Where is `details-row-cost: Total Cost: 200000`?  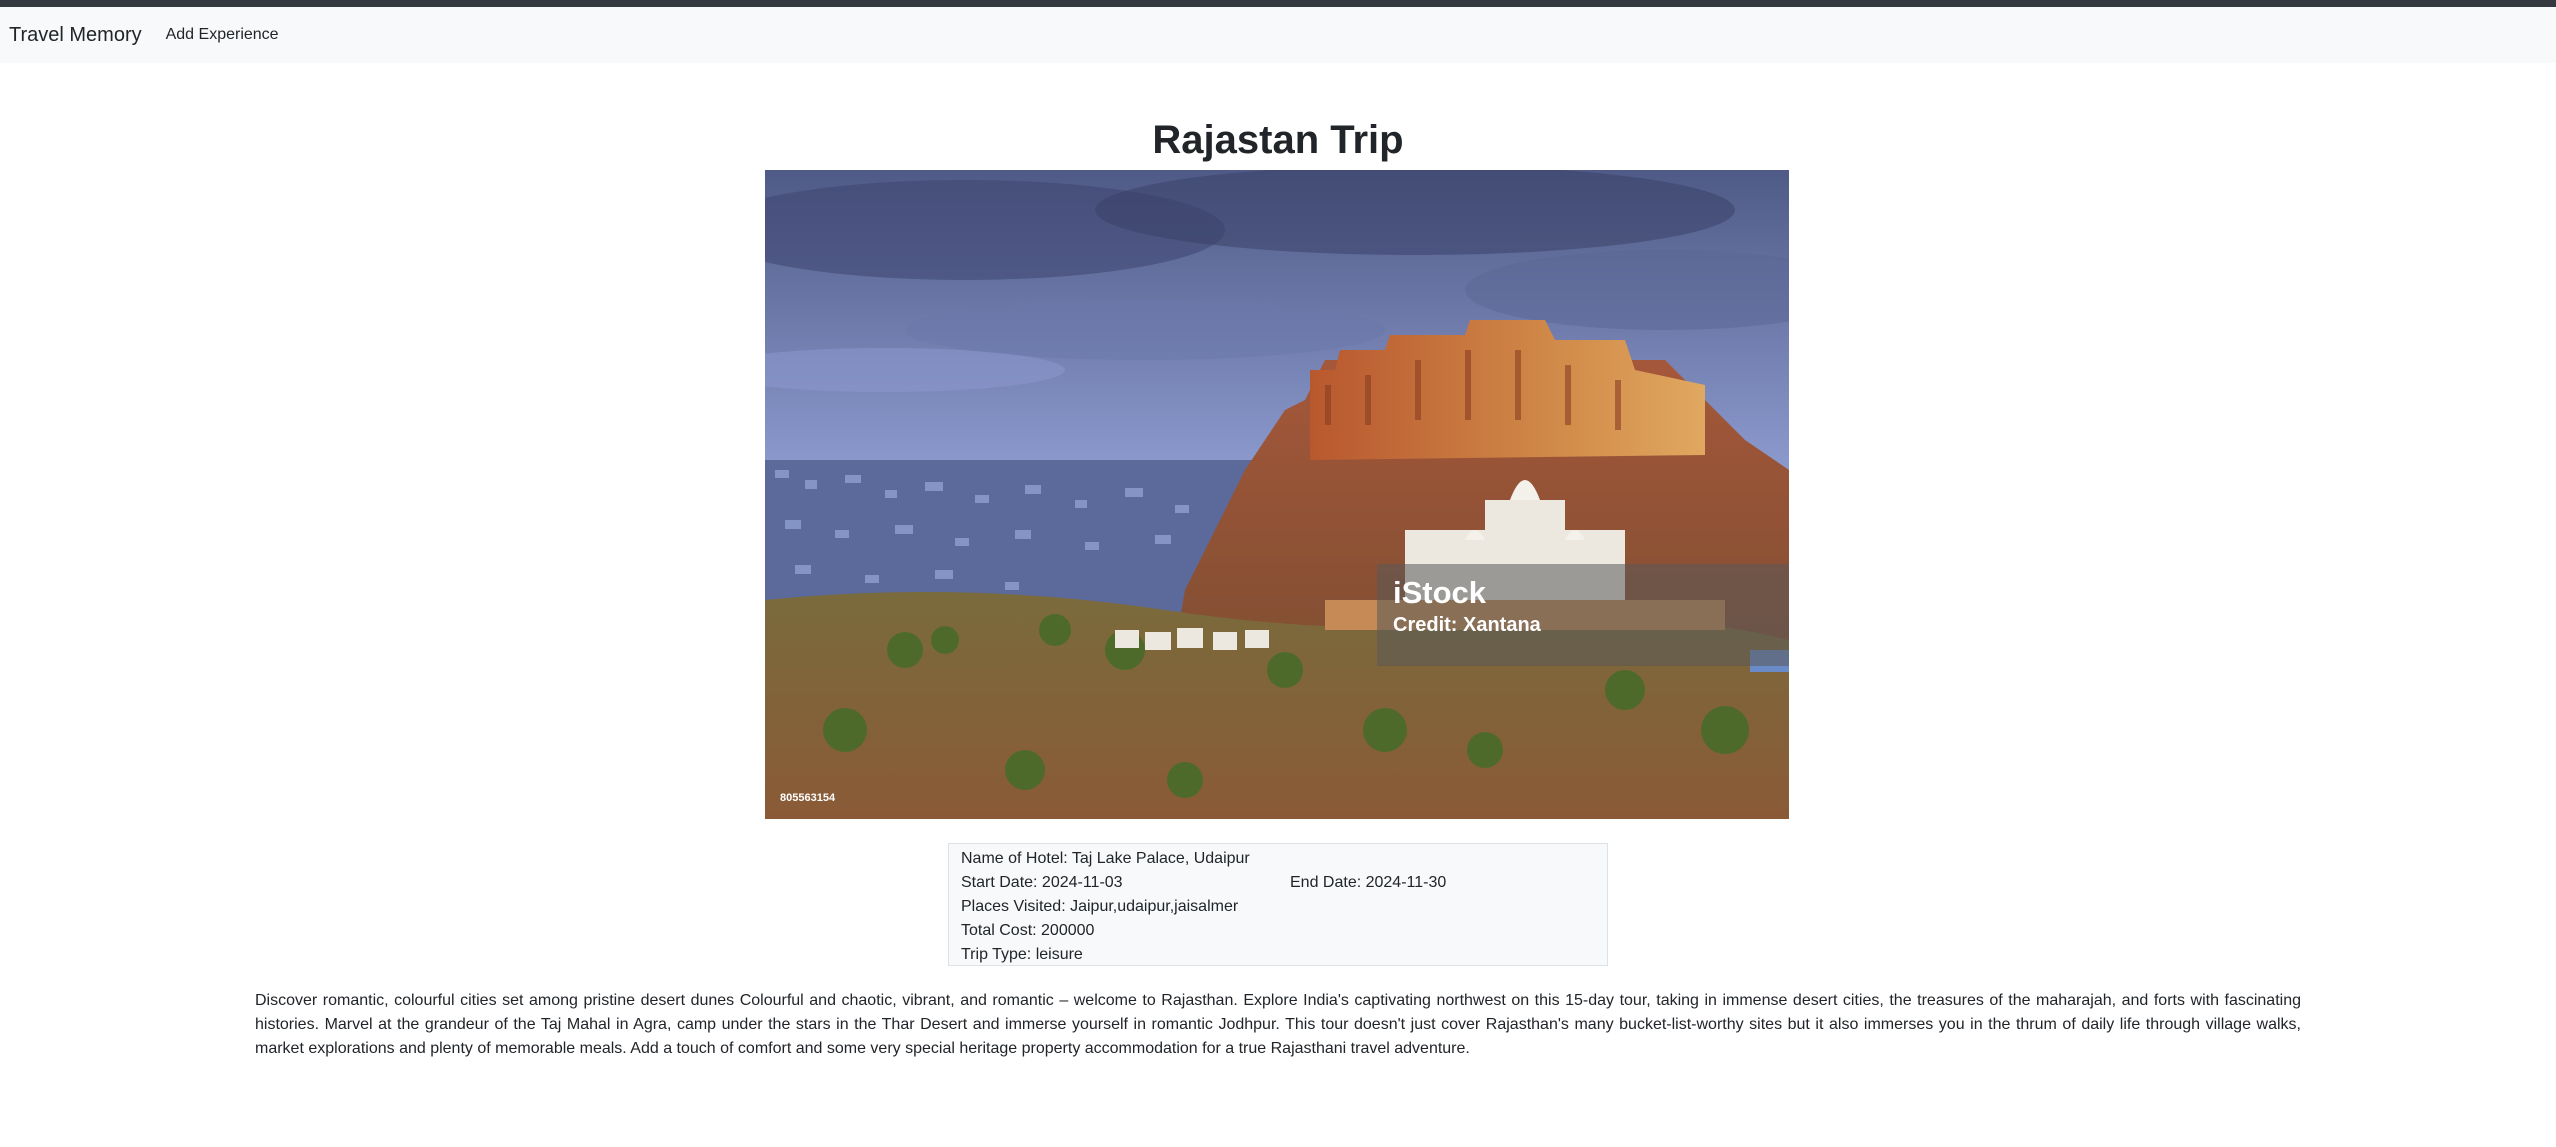
details-row-cost: Total Cost: 200000 is located at coordinates (1278, 931).